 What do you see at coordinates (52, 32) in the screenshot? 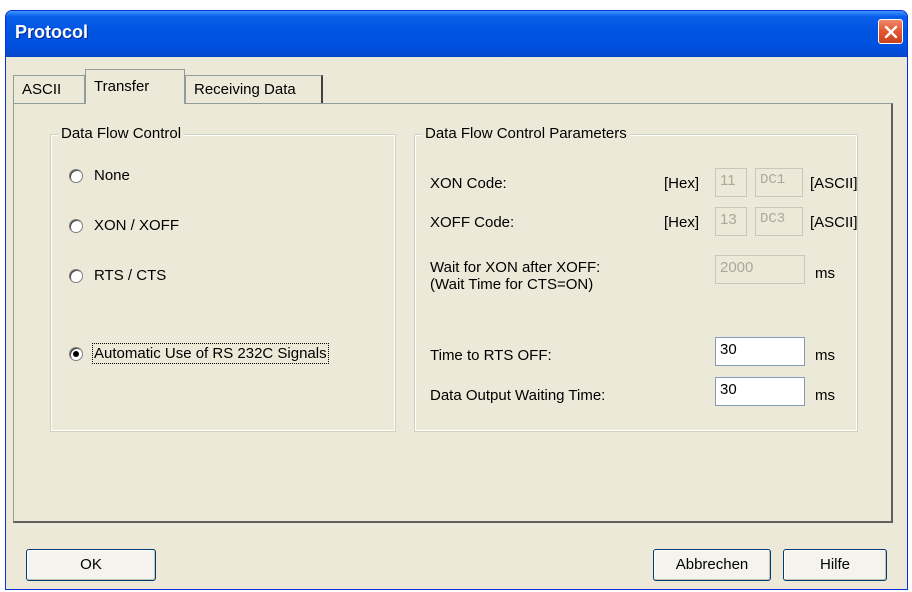
I see `window-title: Protocol` at bounding box center [52, 32].